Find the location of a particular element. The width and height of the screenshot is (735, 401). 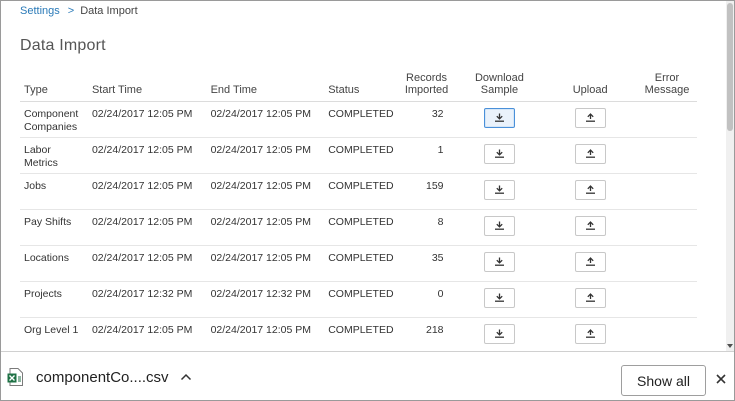

download-item: componentCo....csv is located at coordinates (100, 377).